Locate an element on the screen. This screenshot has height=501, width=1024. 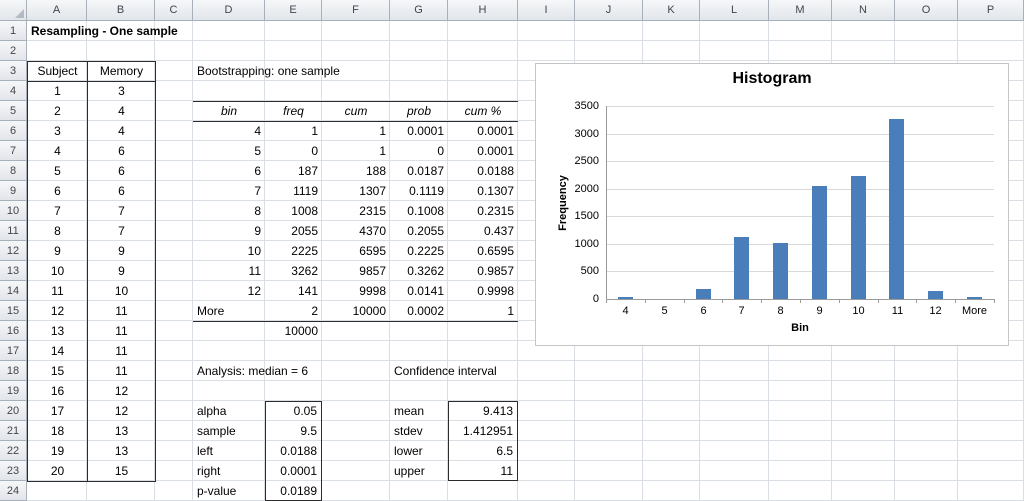
row-header-12: 12 is located at coordinates (13, 251).